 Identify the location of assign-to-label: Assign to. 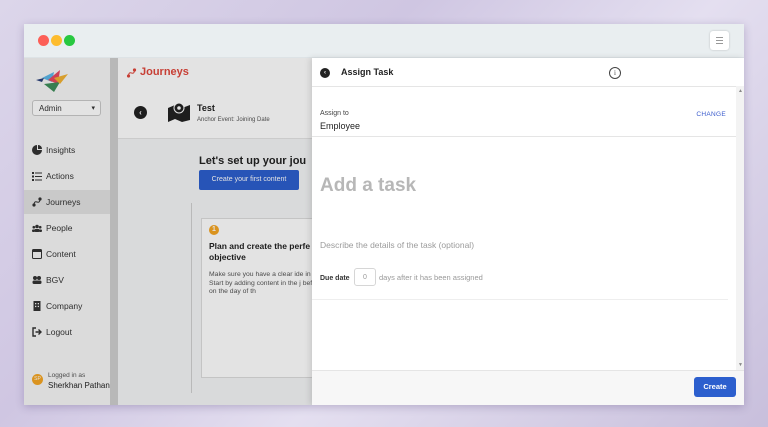
(334, 113).